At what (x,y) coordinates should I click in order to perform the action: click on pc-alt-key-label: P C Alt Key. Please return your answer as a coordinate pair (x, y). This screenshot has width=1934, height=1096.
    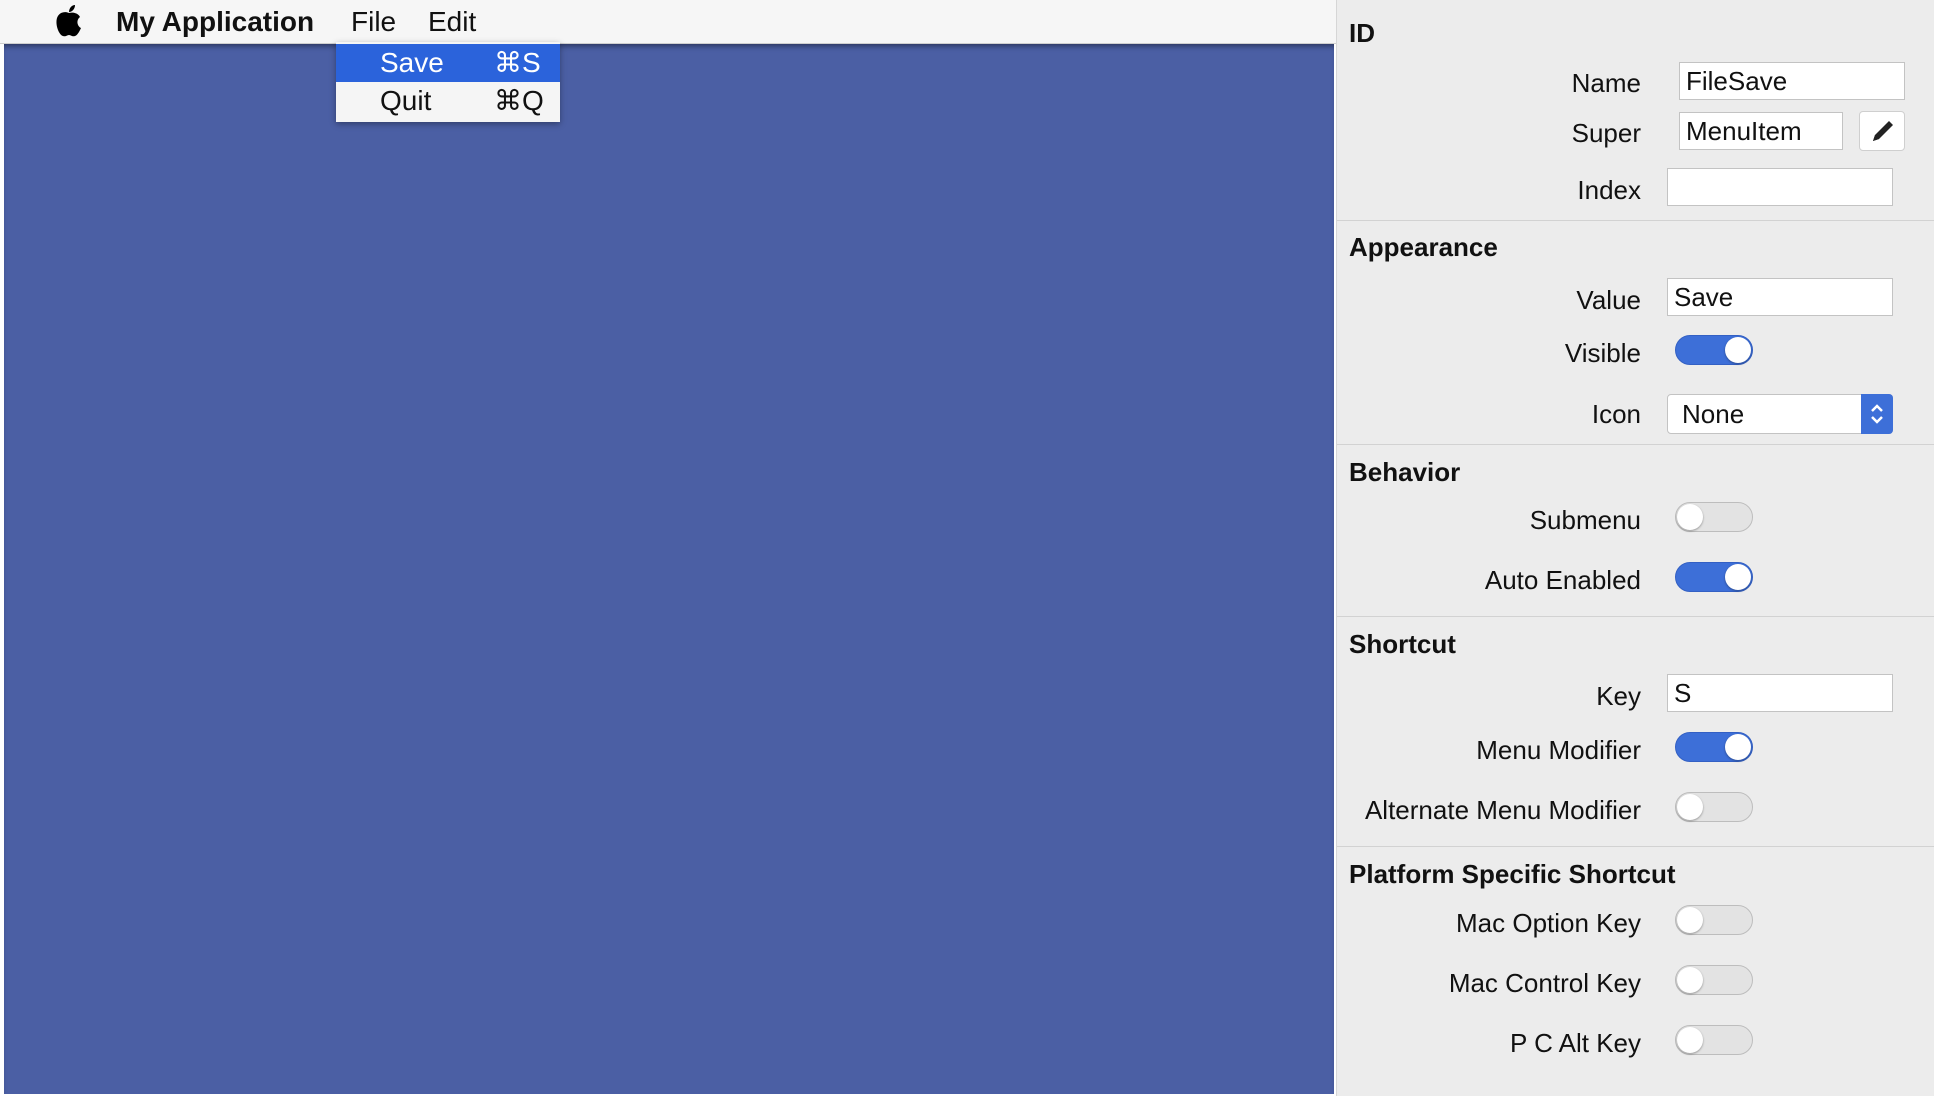
    Looking at the image, I should click on (1575, 1043).